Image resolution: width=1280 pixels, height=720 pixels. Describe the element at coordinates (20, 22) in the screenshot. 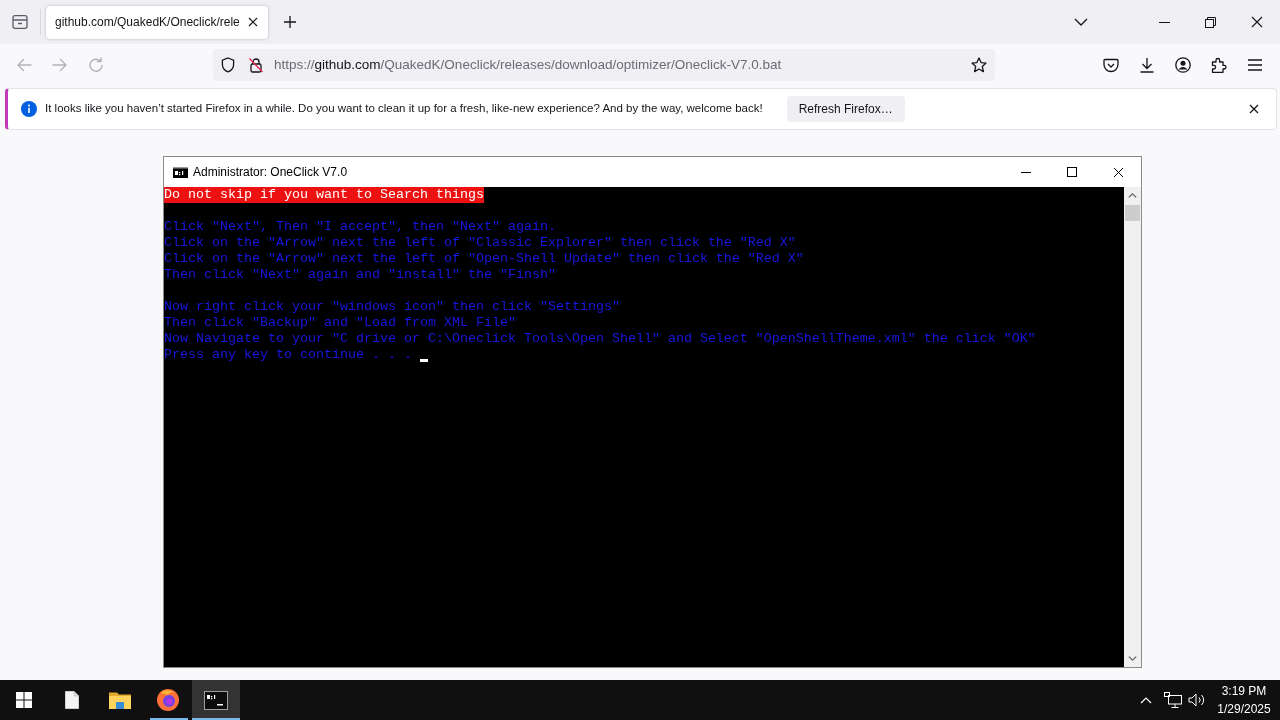

I see `archive-box-icon` at that location.